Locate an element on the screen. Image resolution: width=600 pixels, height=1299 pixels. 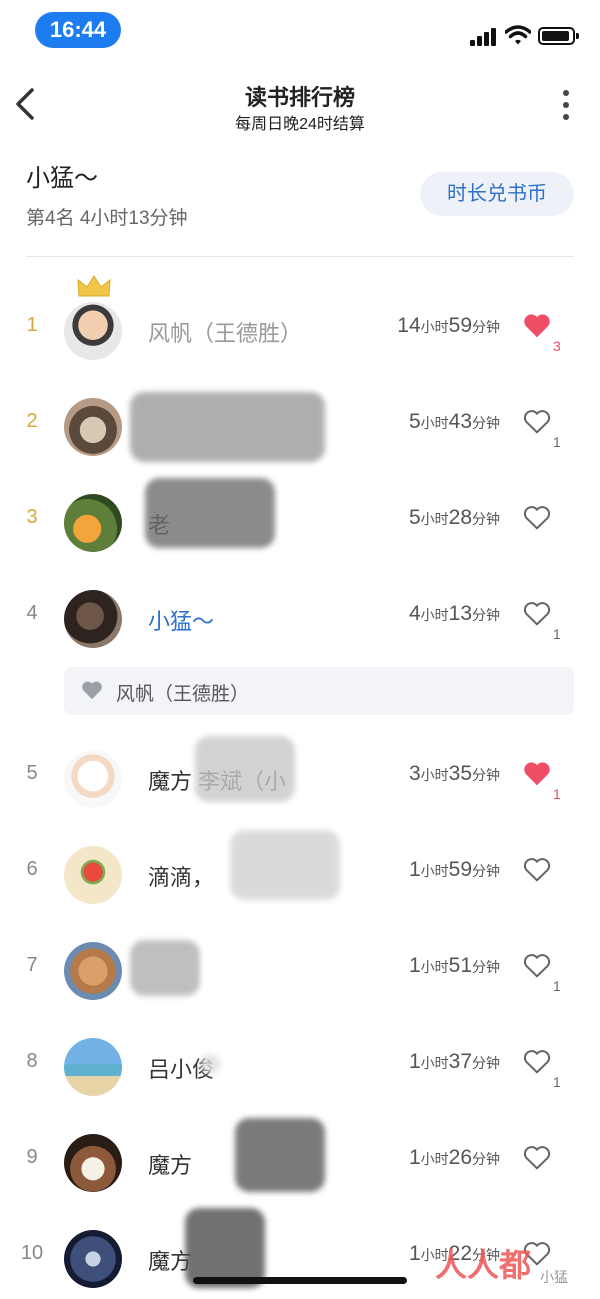
reading-duration: 5小时28分钟 is located at coordinates (454, 518).